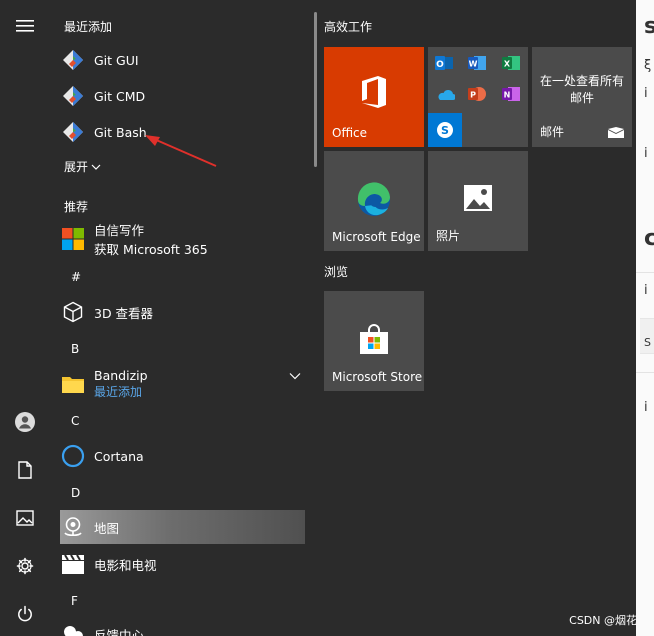  What do you see at coordinates (473, 64) in the screenshot?
I see `svg-text: W` at bounding box center [473, 64].